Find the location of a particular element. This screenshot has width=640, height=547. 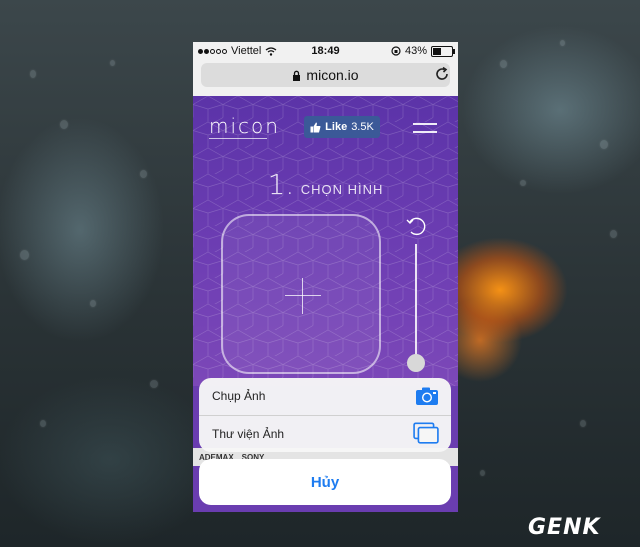

action-sheet: Chụp Ảnh Thư viện Ảnh is located at coordinates (325, 415).